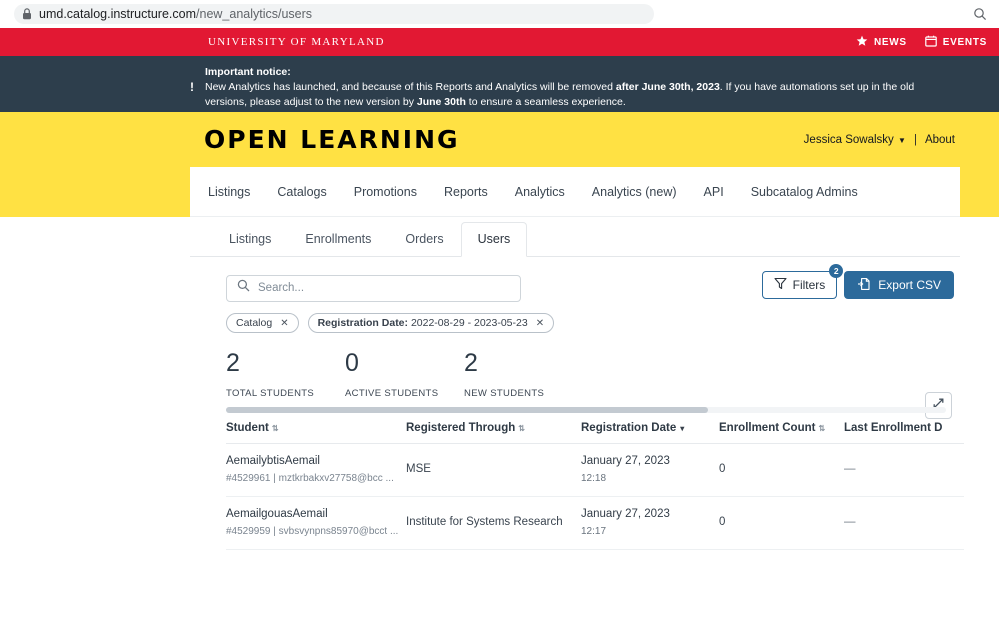 This screenshot has width=999, height=622. Describe the element at coordinates (890, 42) in the screenshot. I see `news-link-label: NEWS` at that location.